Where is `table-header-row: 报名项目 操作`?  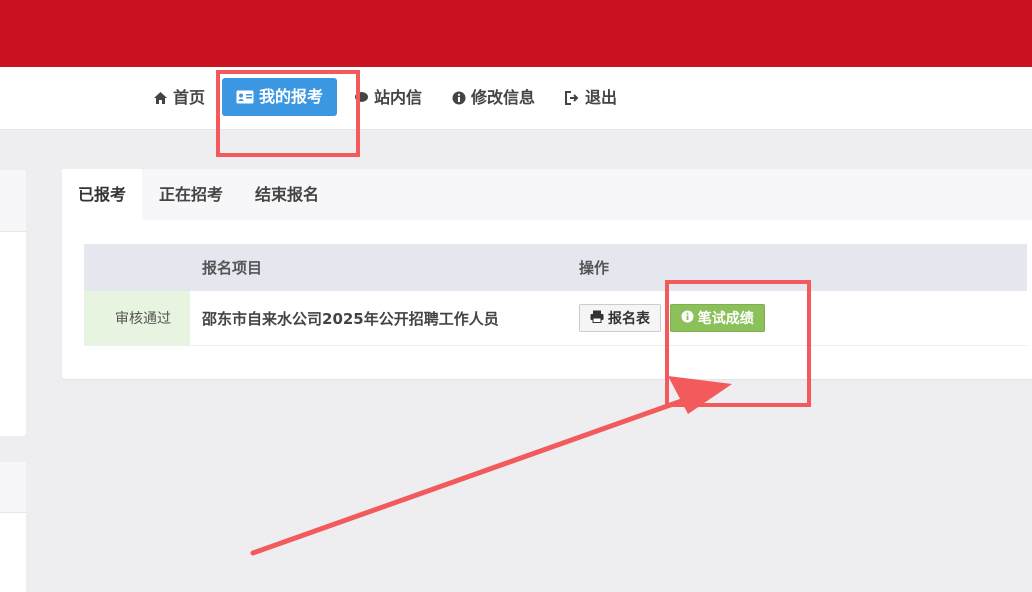
table-header-row: 报名项目 操作 is located at coordinates (555, 267).